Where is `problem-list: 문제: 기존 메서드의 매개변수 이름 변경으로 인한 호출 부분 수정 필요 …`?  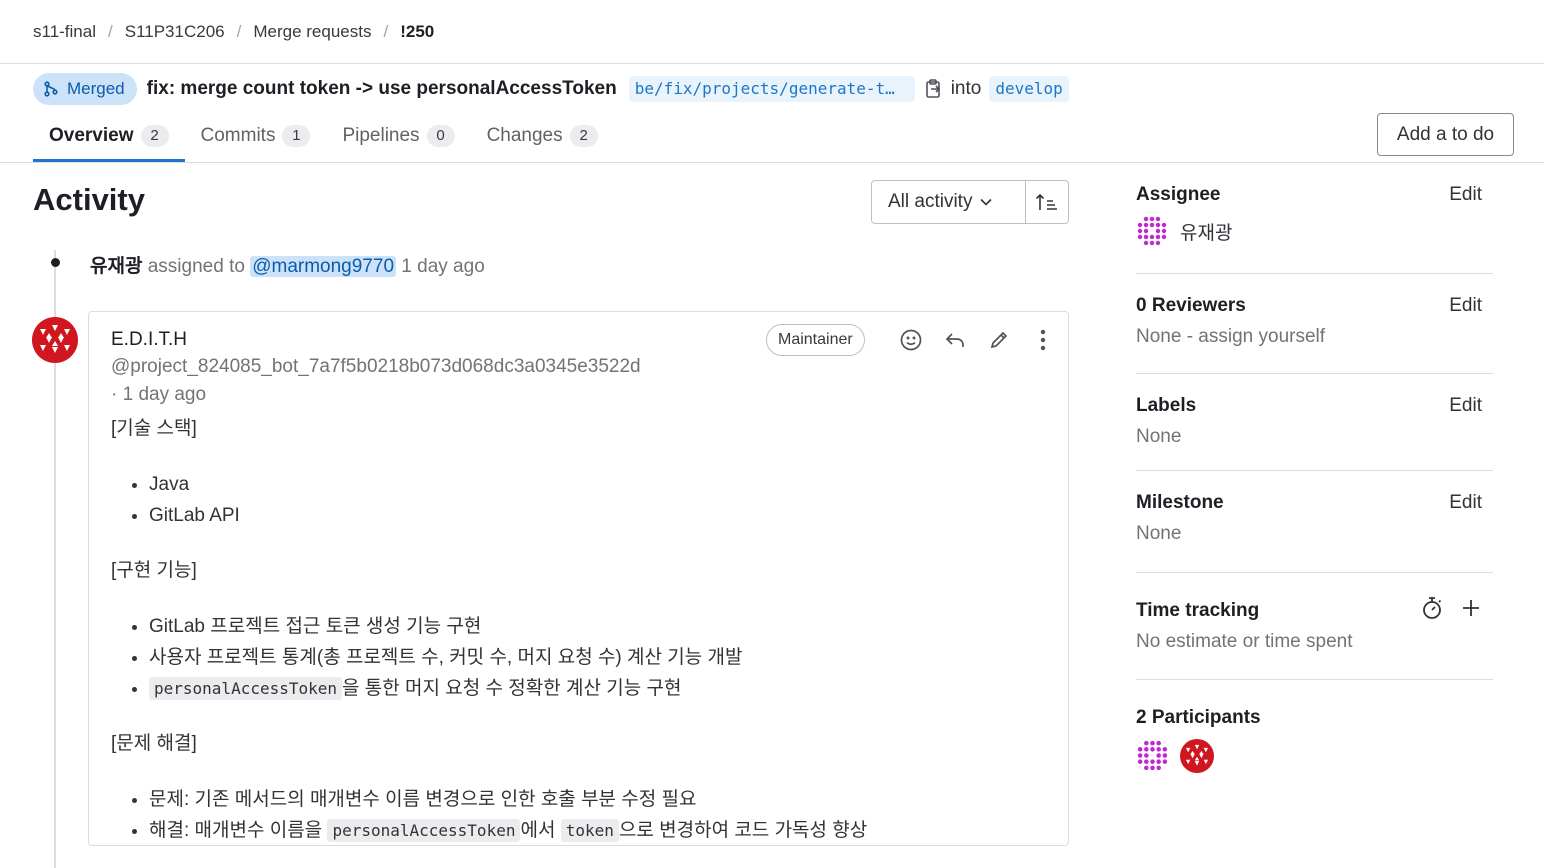
problem-list: 문제: 기존 메서드의 매개변수 이름 변경으로 인한 호출 부분 수정 필요 … is located at coordinates (581, 815).